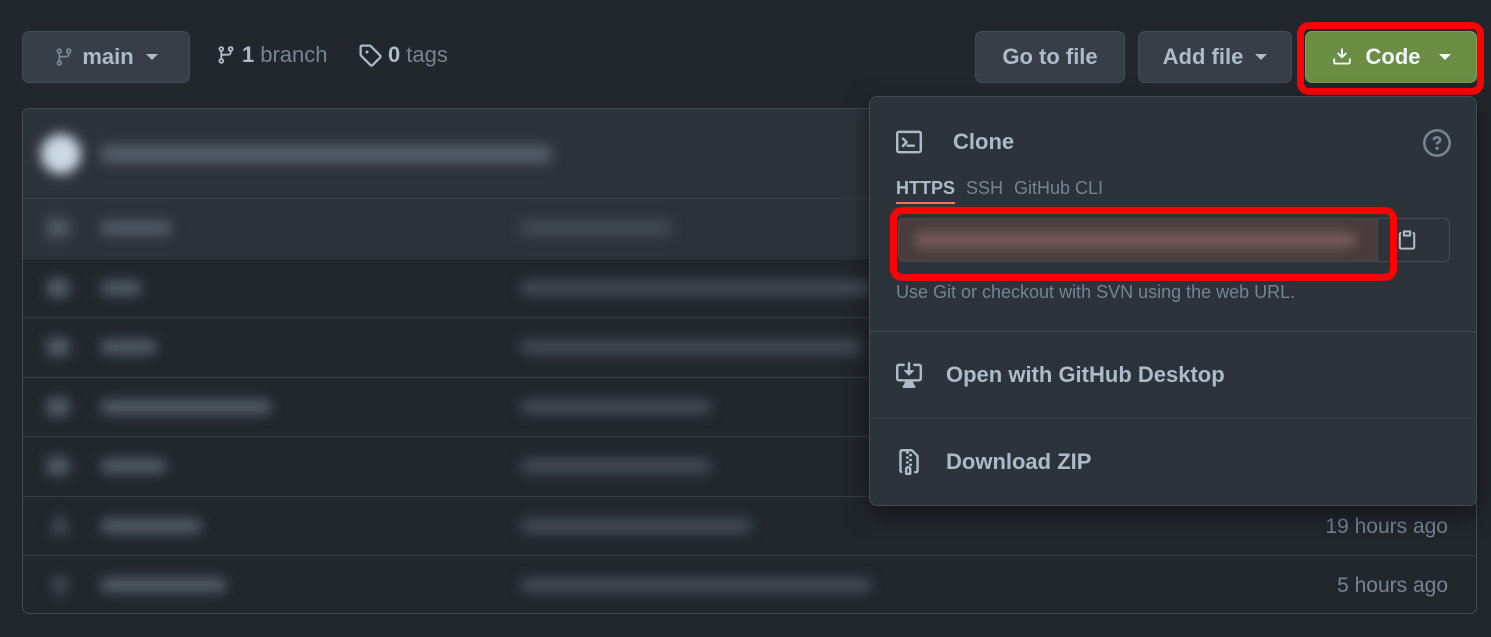  I want to click on add-file-label: Add file, so click(1203, 56).